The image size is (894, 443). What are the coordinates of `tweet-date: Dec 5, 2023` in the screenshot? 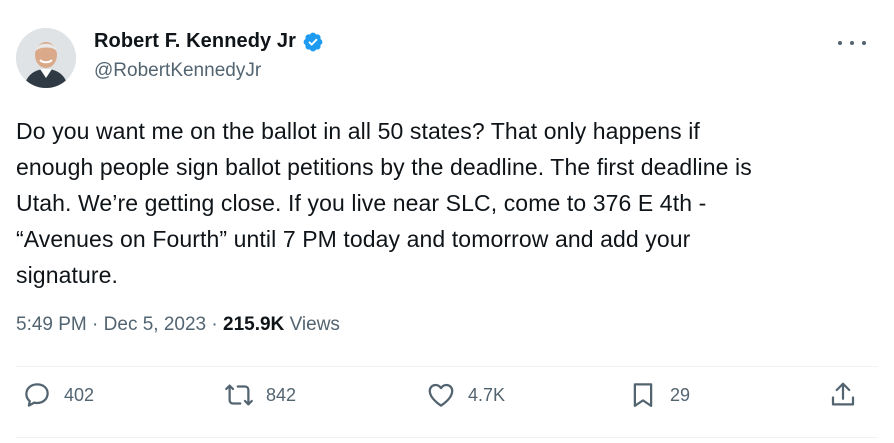 It's located at (155, 325).